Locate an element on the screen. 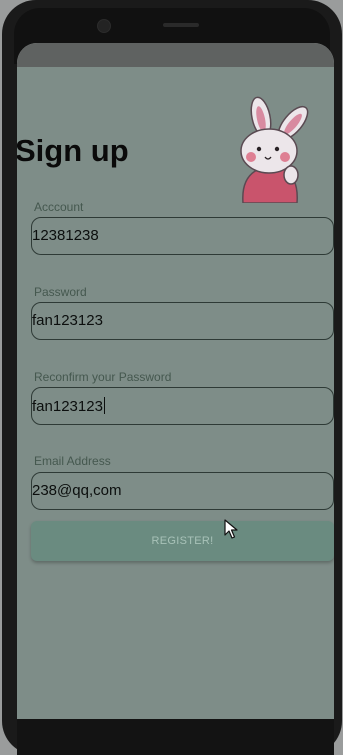 The image size is (343, 755). bunny-mascot-icon is located at coordinates (274, 149).